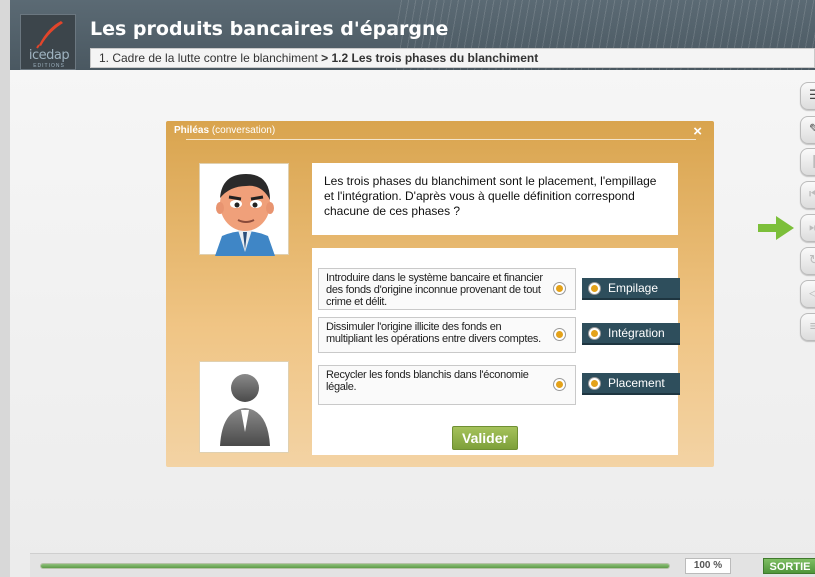  I want to click on header-divider, so click(441, 139).